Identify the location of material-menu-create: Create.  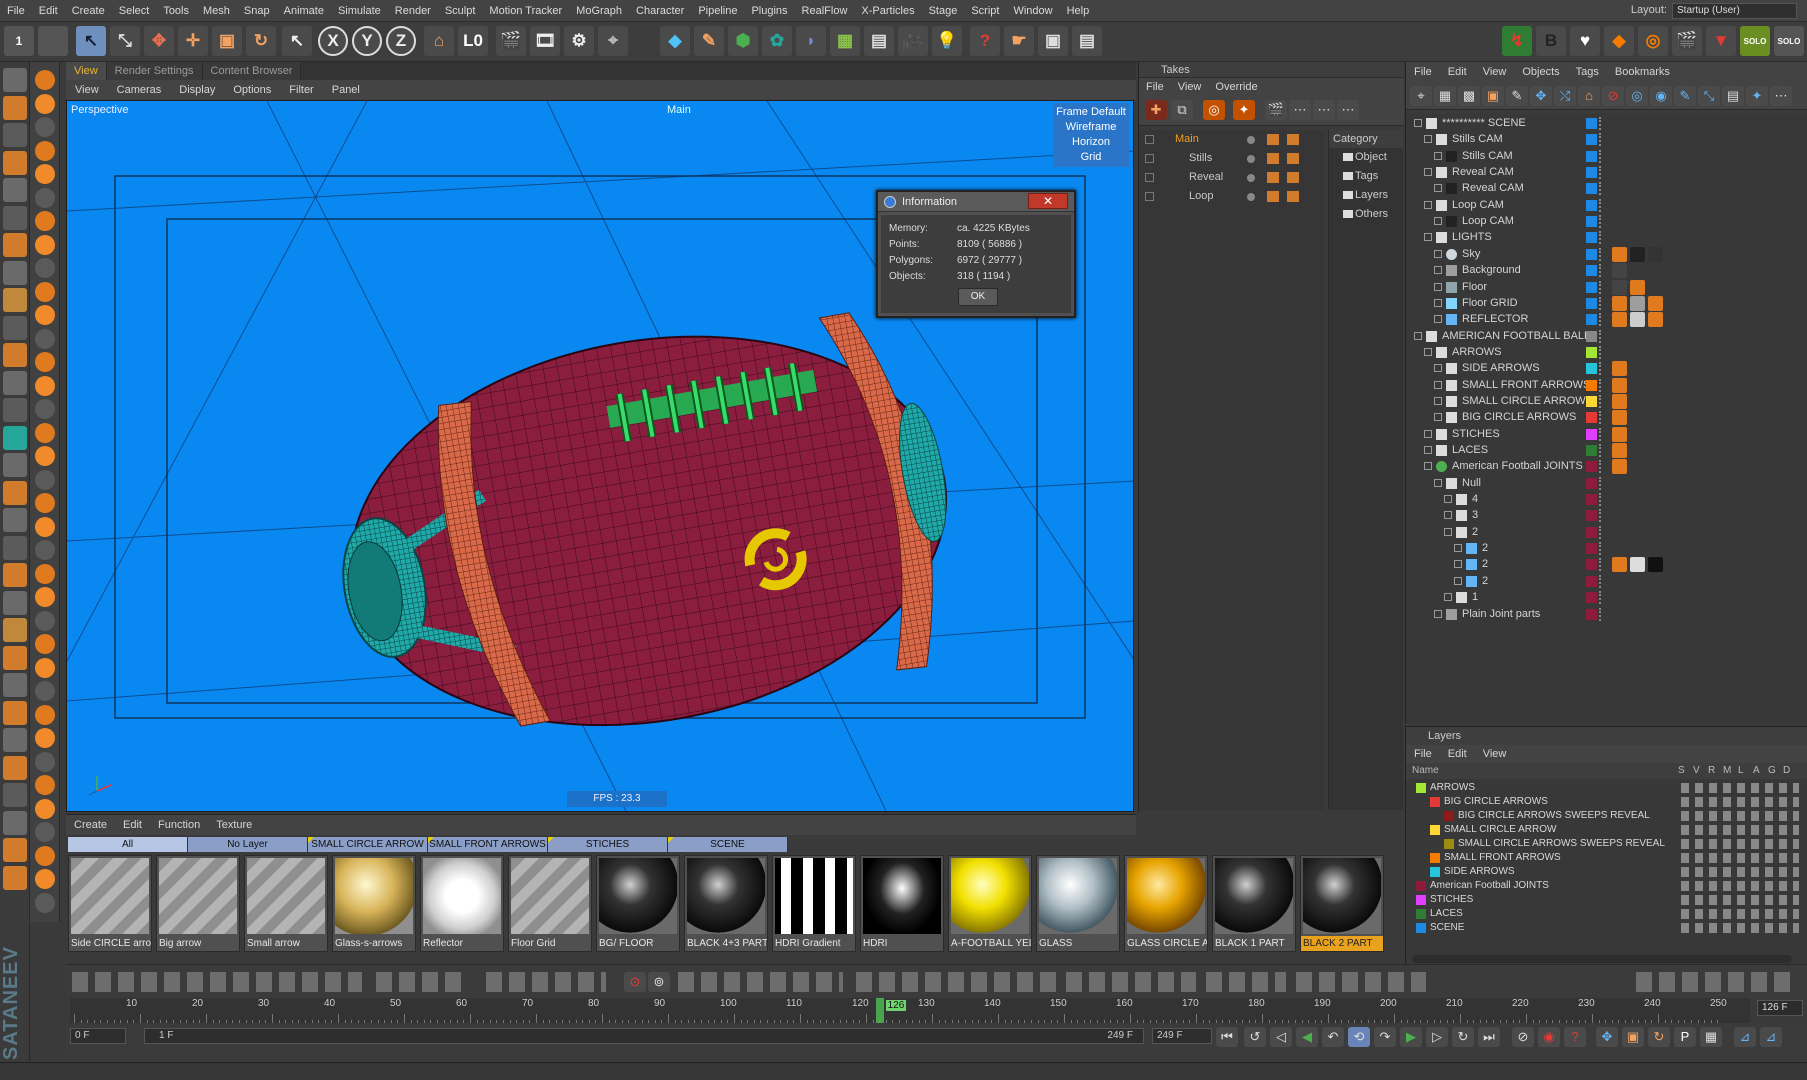
(90, 825).